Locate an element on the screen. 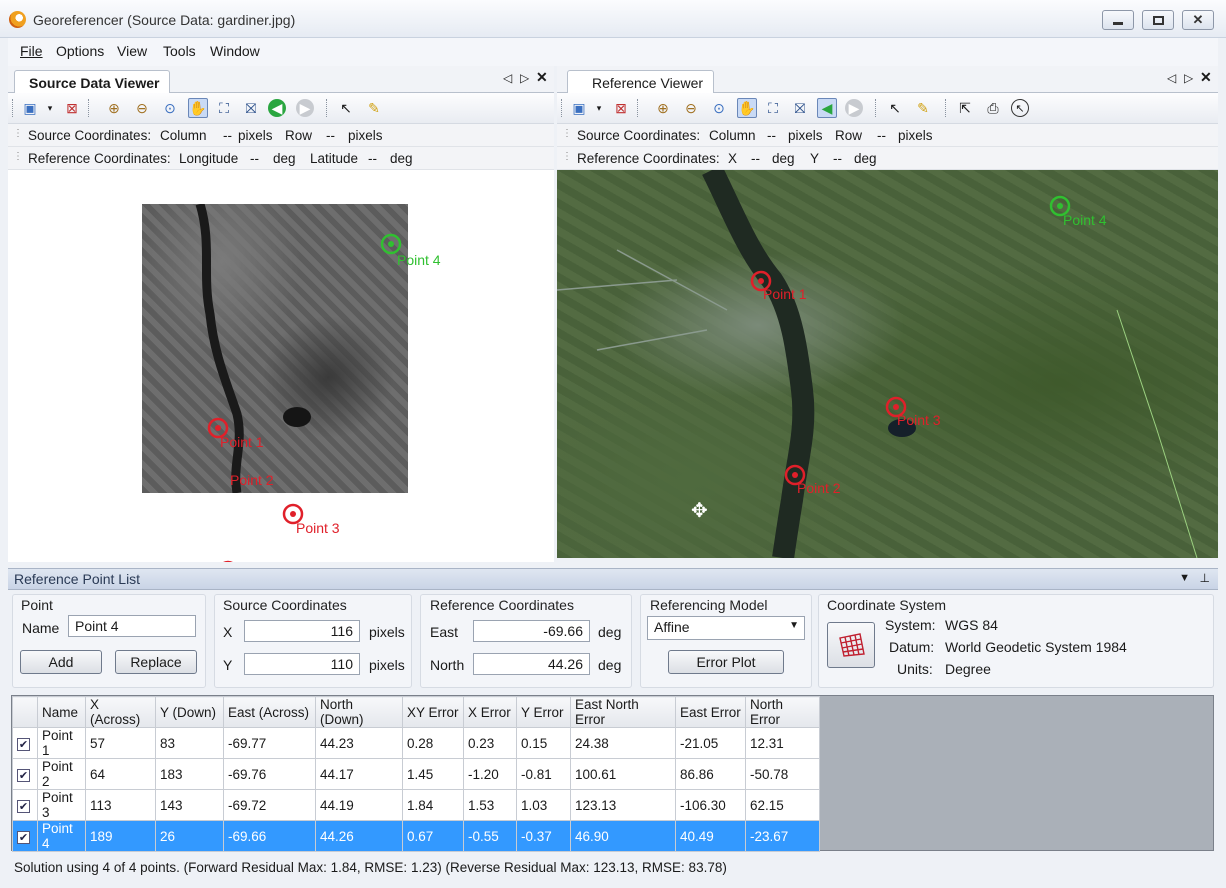 The width and height of the screenshot is (1226, 888). reference-point-list-header: Reference Point List ▼ ⊥ is located at coordinates (613, 579).